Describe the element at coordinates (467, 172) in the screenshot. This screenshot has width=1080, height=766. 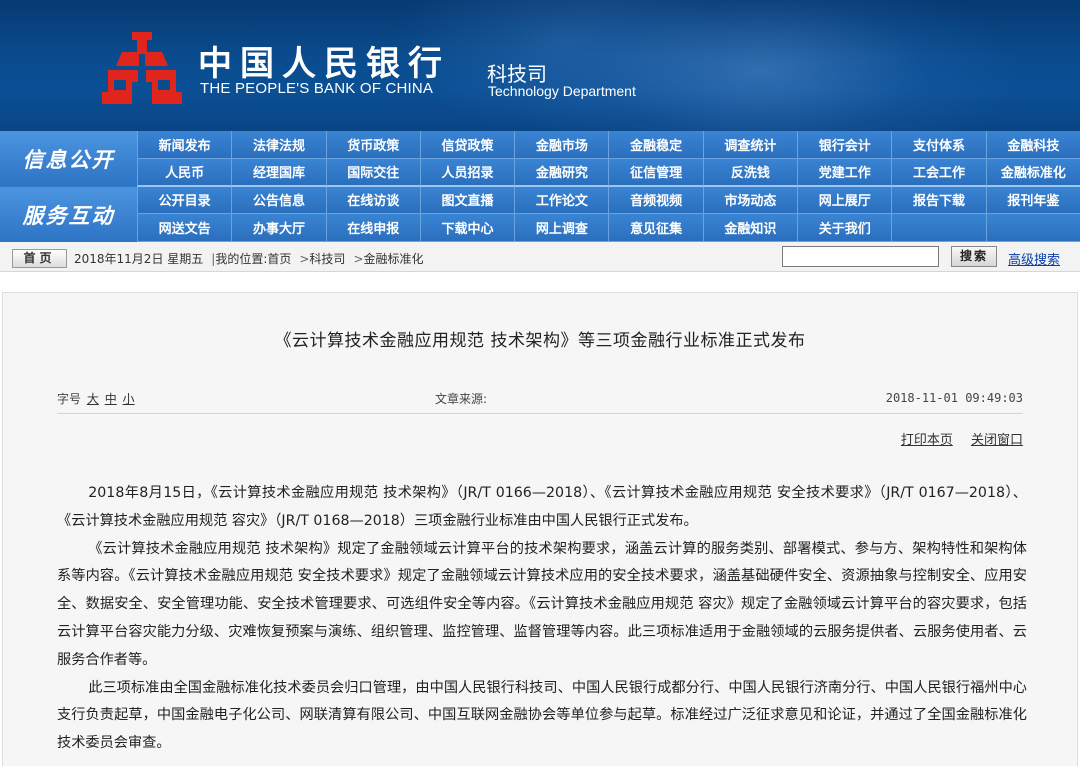
I see `nav-item: 人员招录` at that location.